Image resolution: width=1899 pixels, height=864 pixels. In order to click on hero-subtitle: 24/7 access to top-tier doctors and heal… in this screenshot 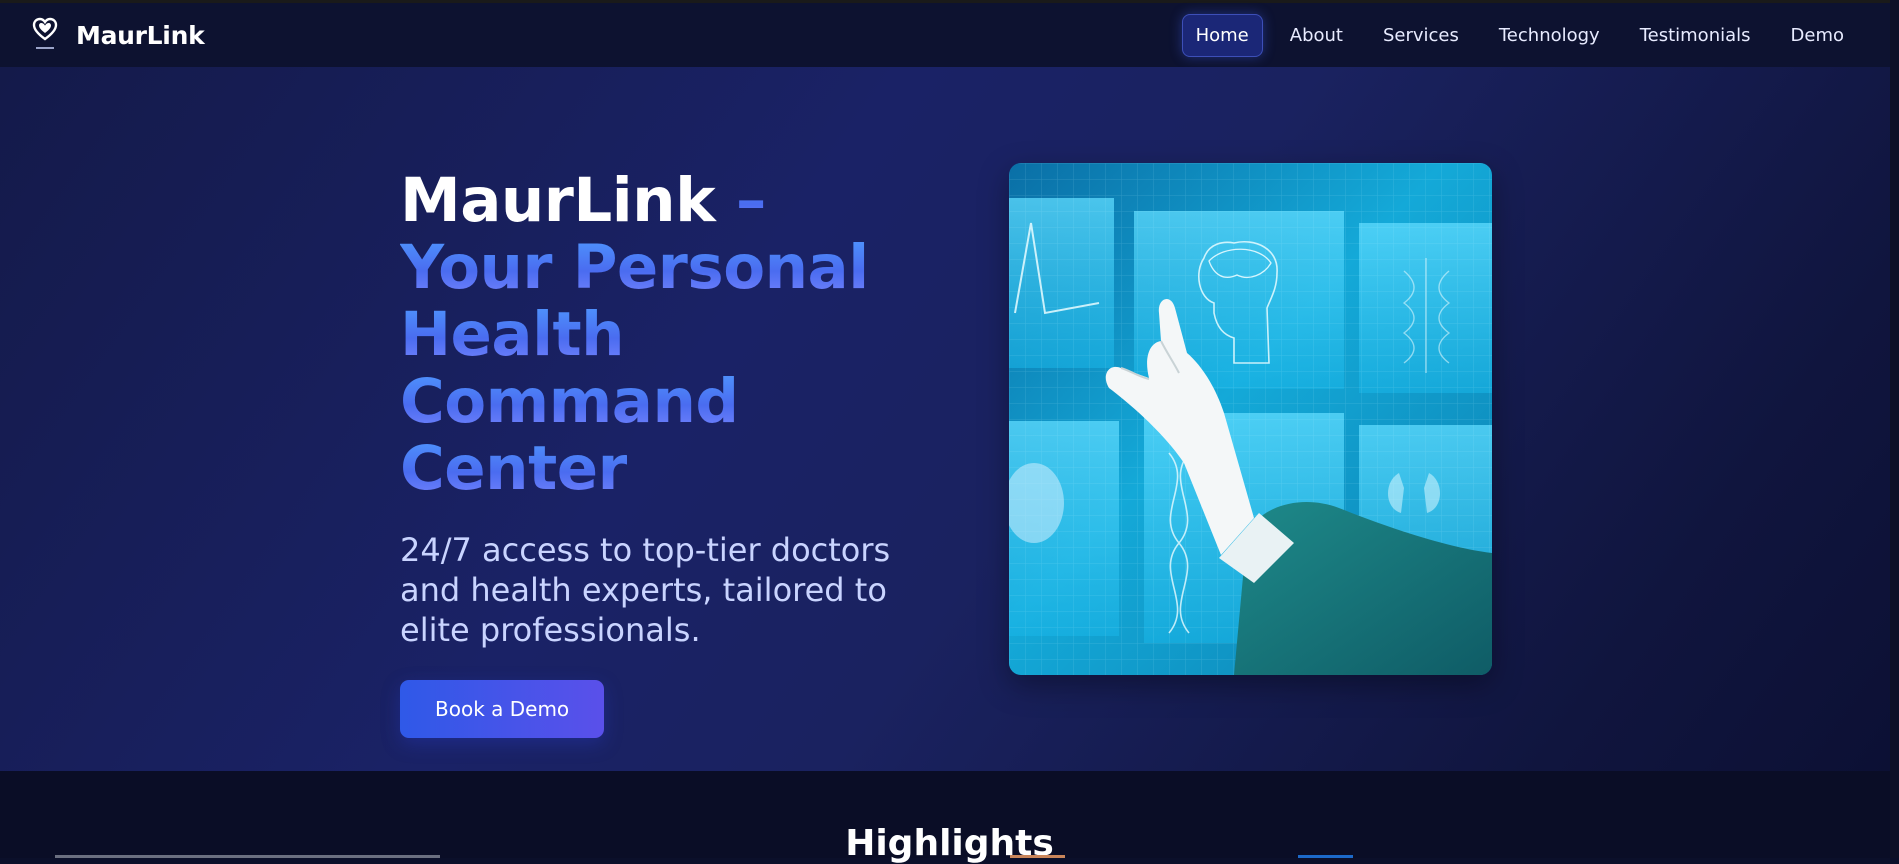, I will do `click(645, 590)`.